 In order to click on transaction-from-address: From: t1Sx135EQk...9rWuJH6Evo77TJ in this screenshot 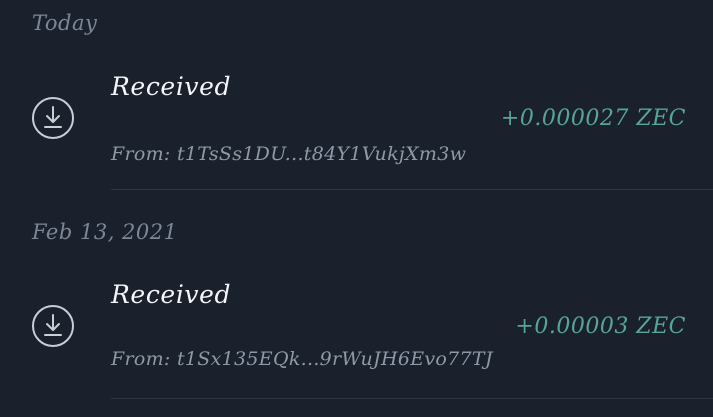, I will do `click(302, 359)`.